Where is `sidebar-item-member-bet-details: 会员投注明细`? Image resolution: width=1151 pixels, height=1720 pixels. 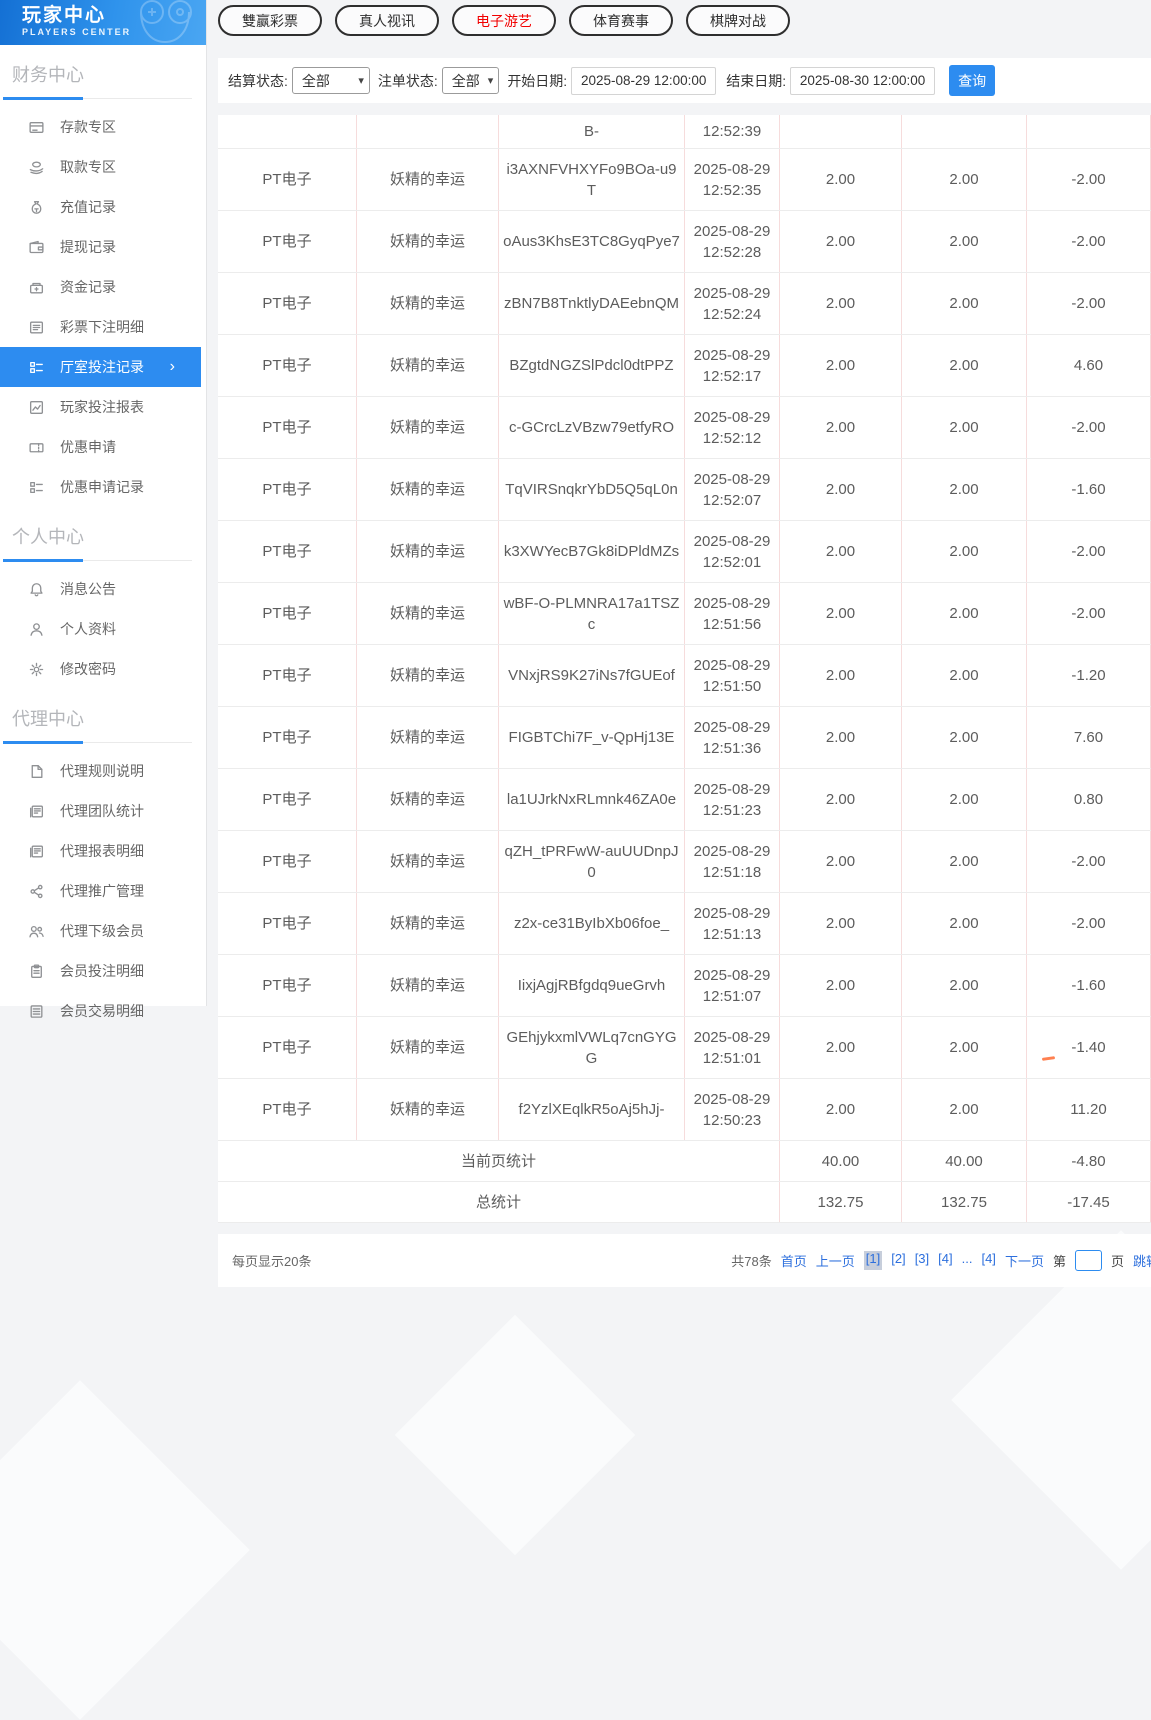 sidebar-item-member-bet-details: 会员投注明细 is located at coordinates (103, 971).